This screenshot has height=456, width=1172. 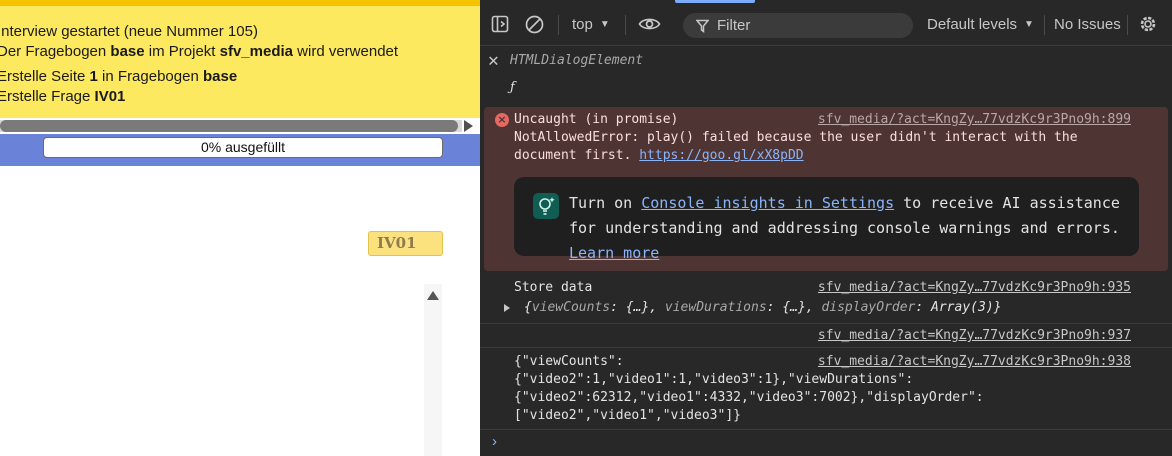 What do you see at coordinates (150, 76) in the screenshot?
I see `debug-text: in Fragebogen` at bounding box center [150, 76].